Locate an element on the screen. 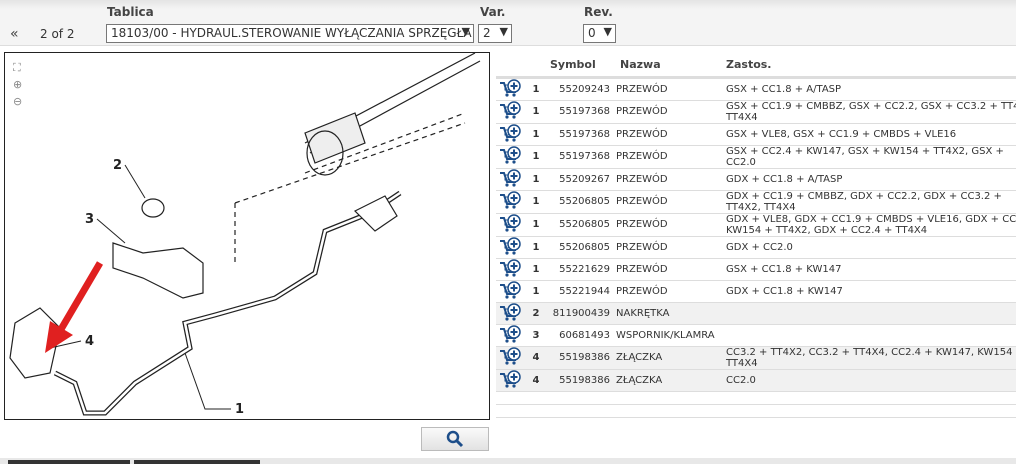  back-icon: « is located at coordinates (14, 34).